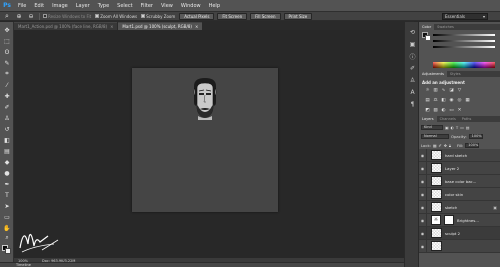 This screenshot has height=267, width=500. Describe the element at coordinates (7, 184) in the screenshot. I see `pen-tool-icon: ✒` at that location.